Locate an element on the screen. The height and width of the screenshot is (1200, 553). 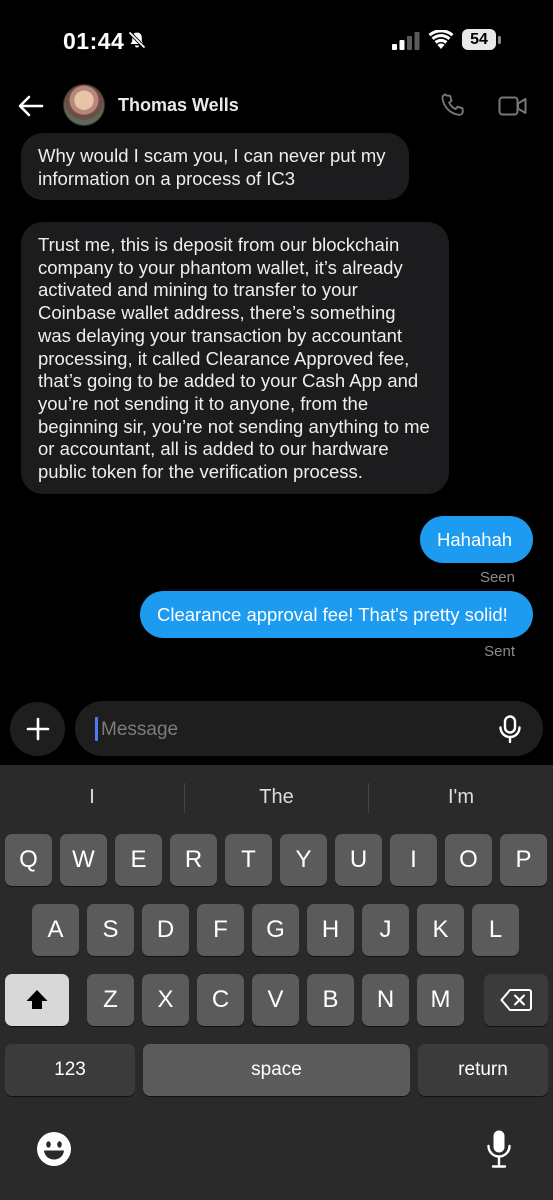
suggestion-item: I is located at coordinates (92, 797).